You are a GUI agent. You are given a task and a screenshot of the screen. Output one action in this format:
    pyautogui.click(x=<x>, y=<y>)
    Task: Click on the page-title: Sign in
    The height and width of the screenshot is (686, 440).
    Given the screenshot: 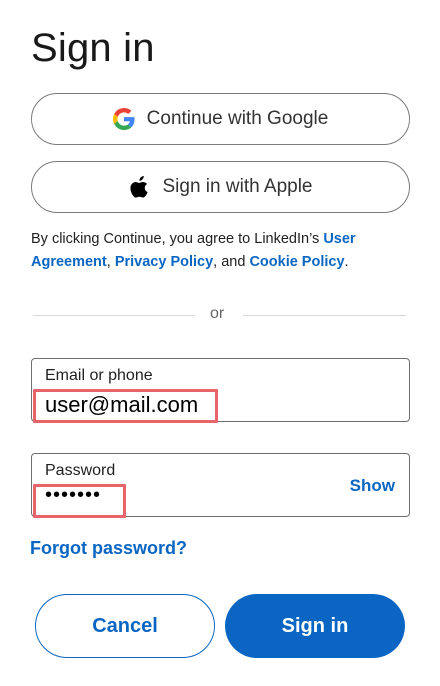 What is the action you would take?
    pyautogui.click(x=93, y=48)
    